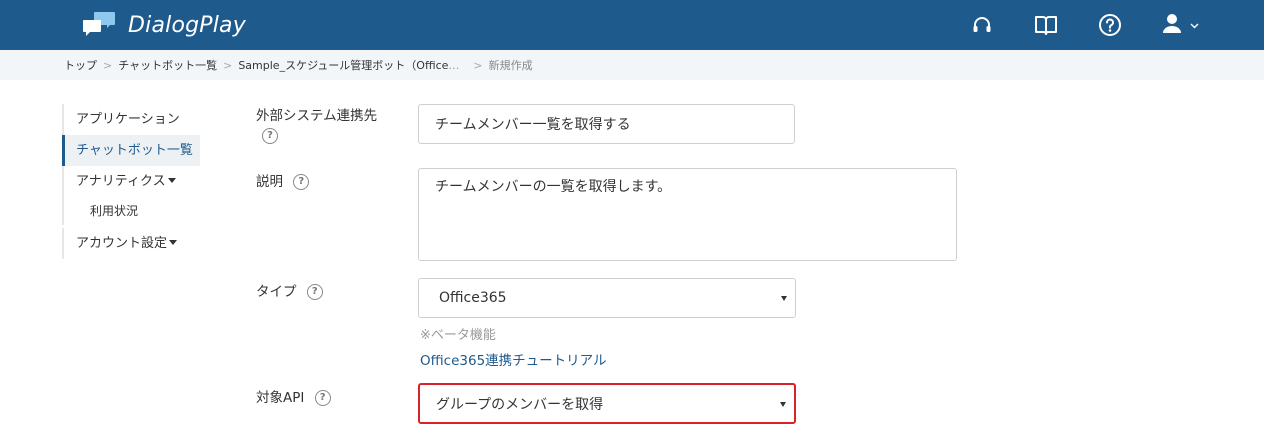  I want to click on sidebar-nav: アプリケーション チャットボット一覧 アナリティクス 利用状況 アカウント設定, so click(142, 181).